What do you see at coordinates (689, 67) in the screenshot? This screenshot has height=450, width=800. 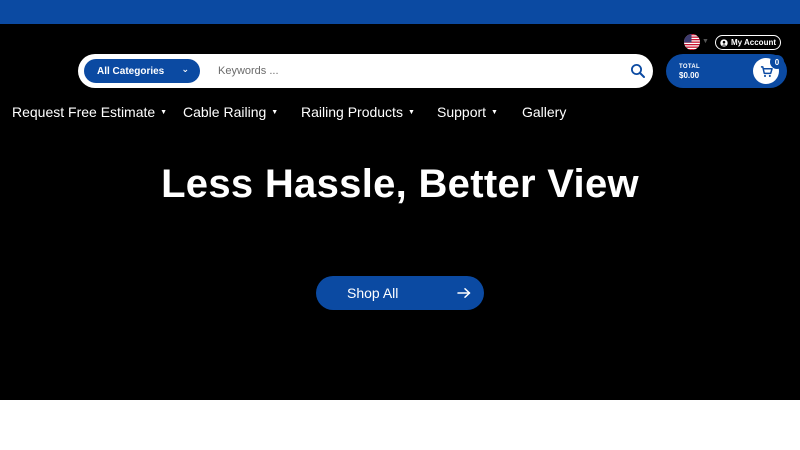 I see `cart-total-label: TOTAL` at bounding box center [689, 67].